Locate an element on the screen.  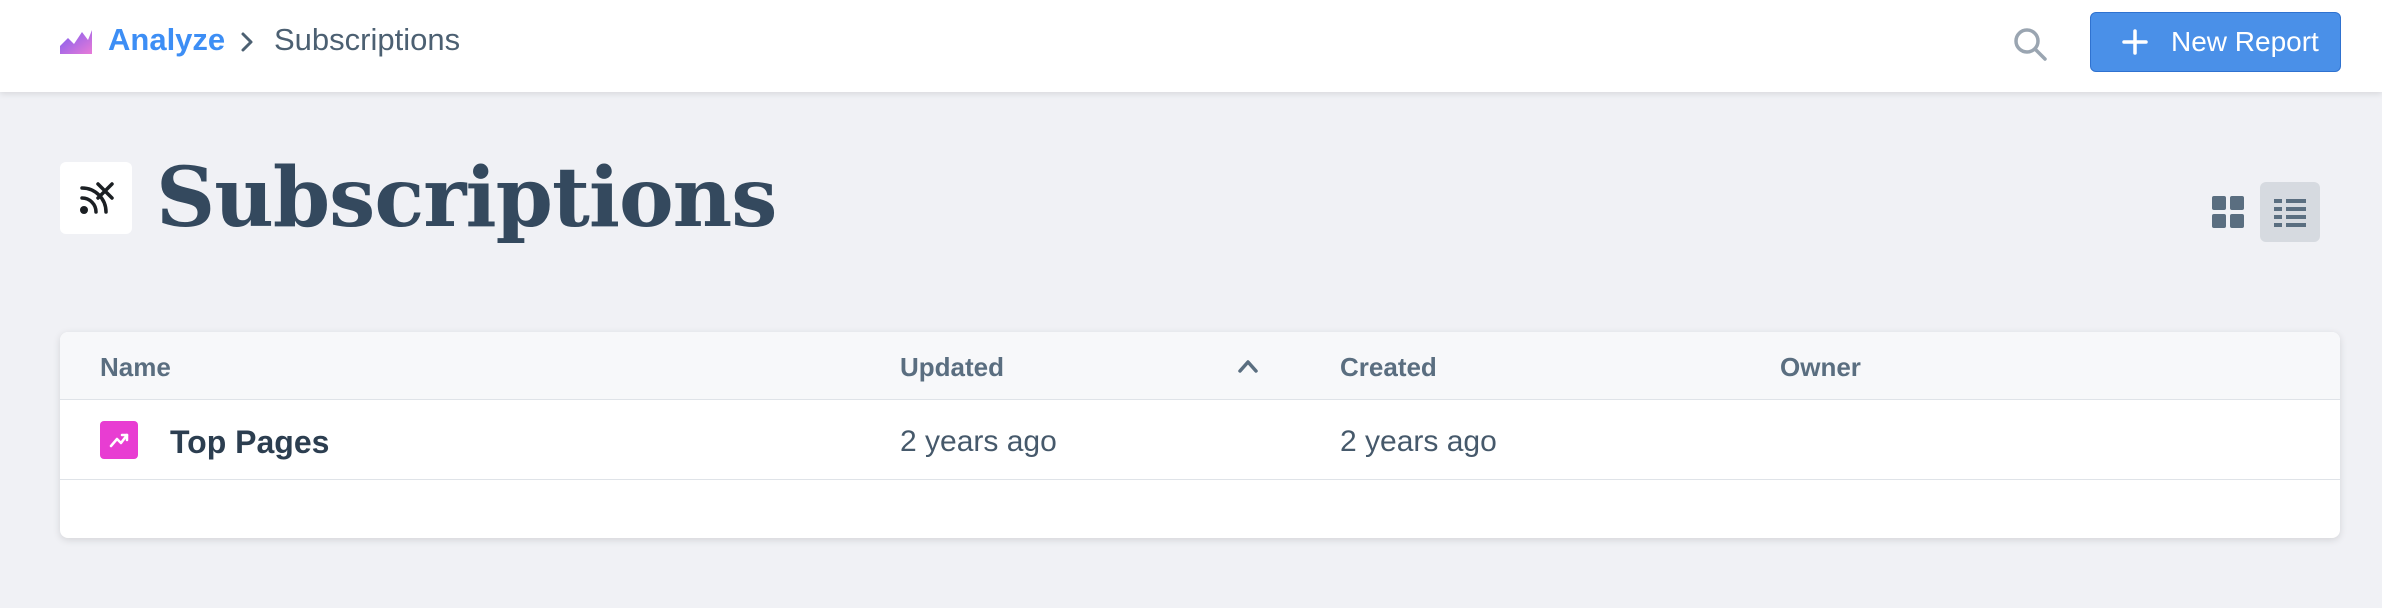
column-header-created: Created is located at coordinates (1388, 367).